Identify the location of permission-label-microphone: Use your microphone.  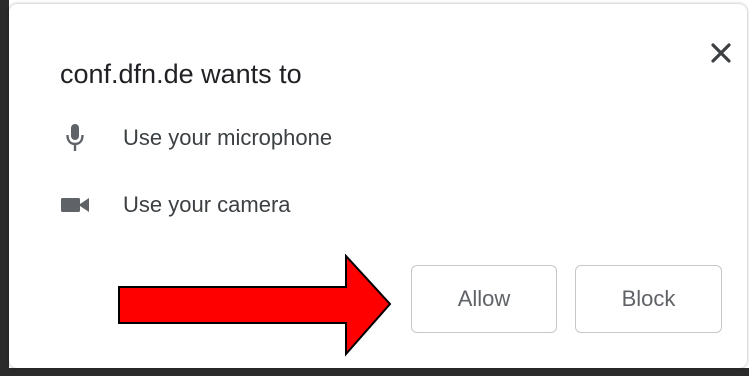
(228, 137).